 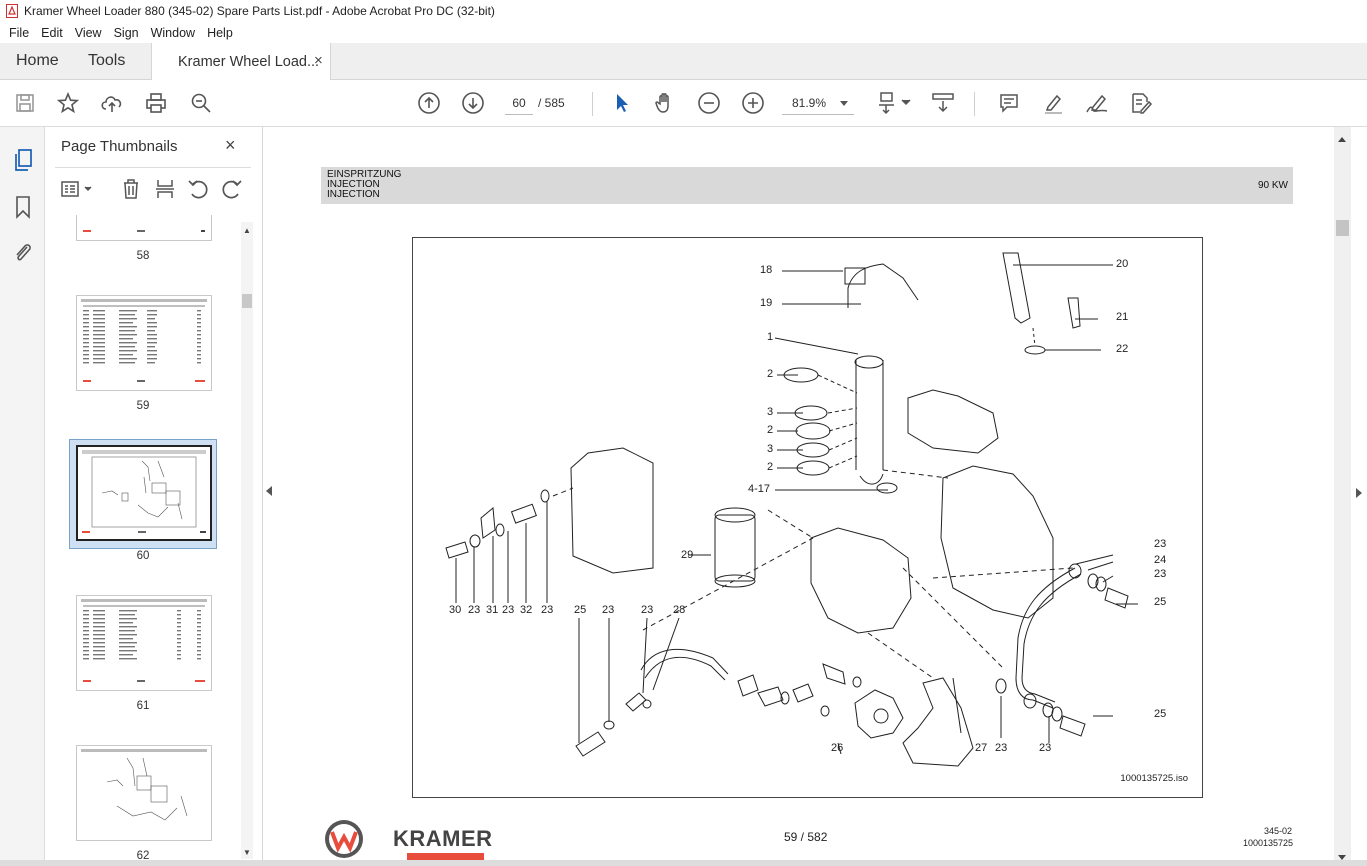 I want to click on search-zoom-icon, so click(x=201, y=103).